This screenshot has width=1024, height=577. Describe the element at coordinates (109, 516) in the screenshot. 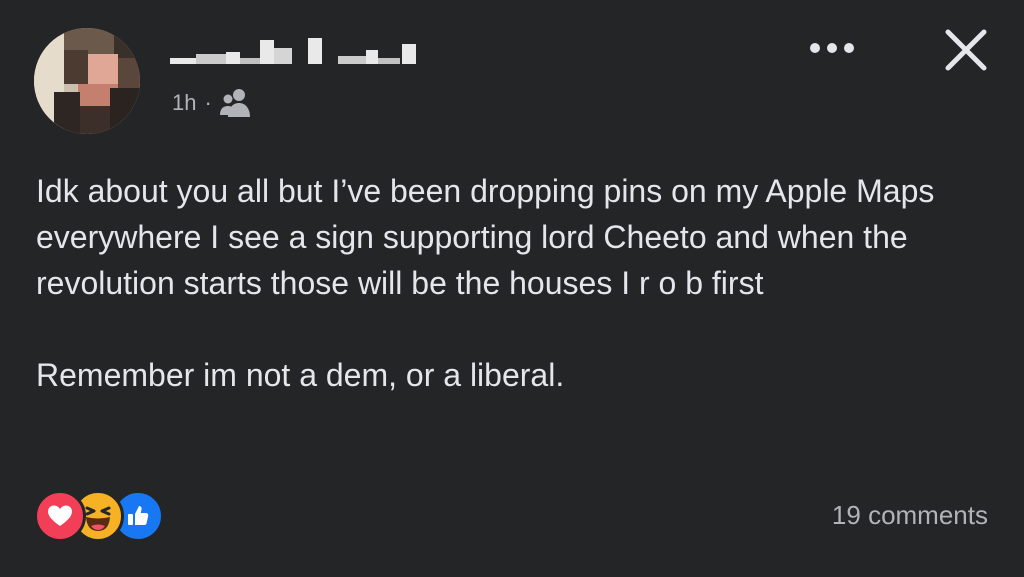

I see `reactions-summary` at that location.